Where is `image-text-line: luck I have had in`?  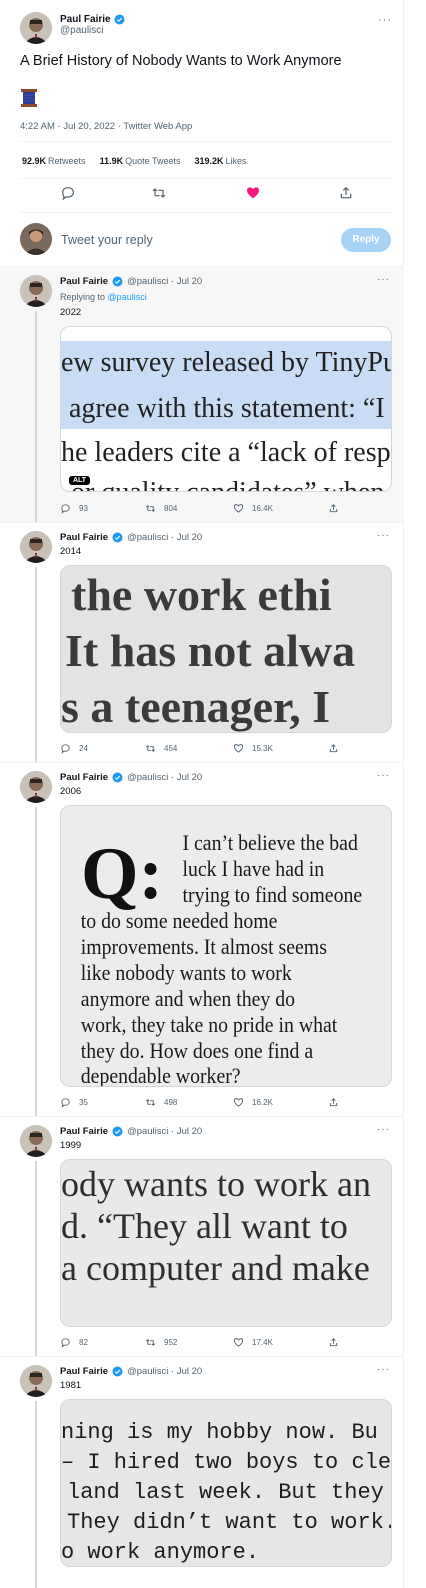 image-text-line: luck I have had in is located at coordinates (254, 868).